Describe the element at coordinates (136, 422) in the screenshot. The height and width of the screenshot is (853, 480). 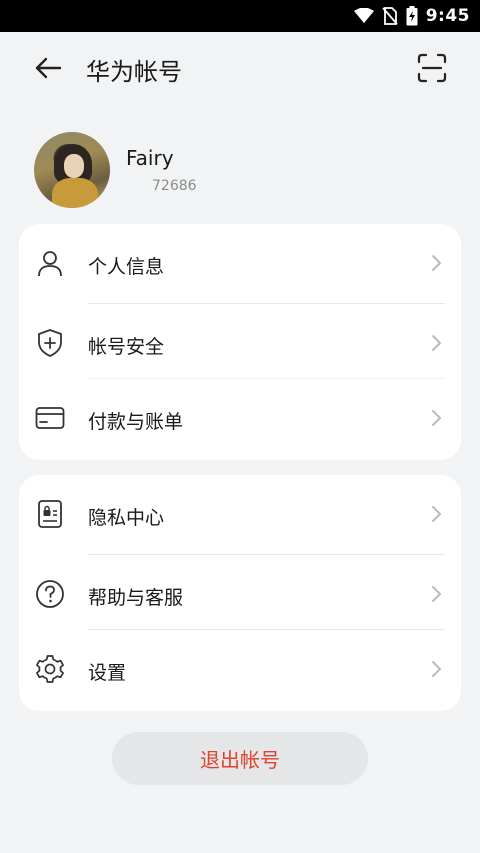
I see `menu-item-label: 付款与账单` at that location.